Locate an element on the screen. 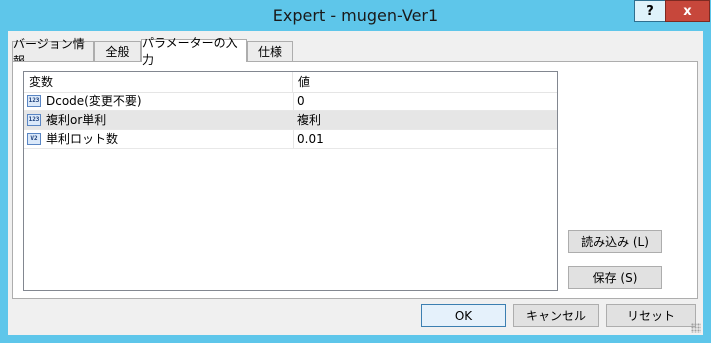 The width and height of the screenshot is (711, 343). row-value: 0.01 is located at coordinates (308, 139).